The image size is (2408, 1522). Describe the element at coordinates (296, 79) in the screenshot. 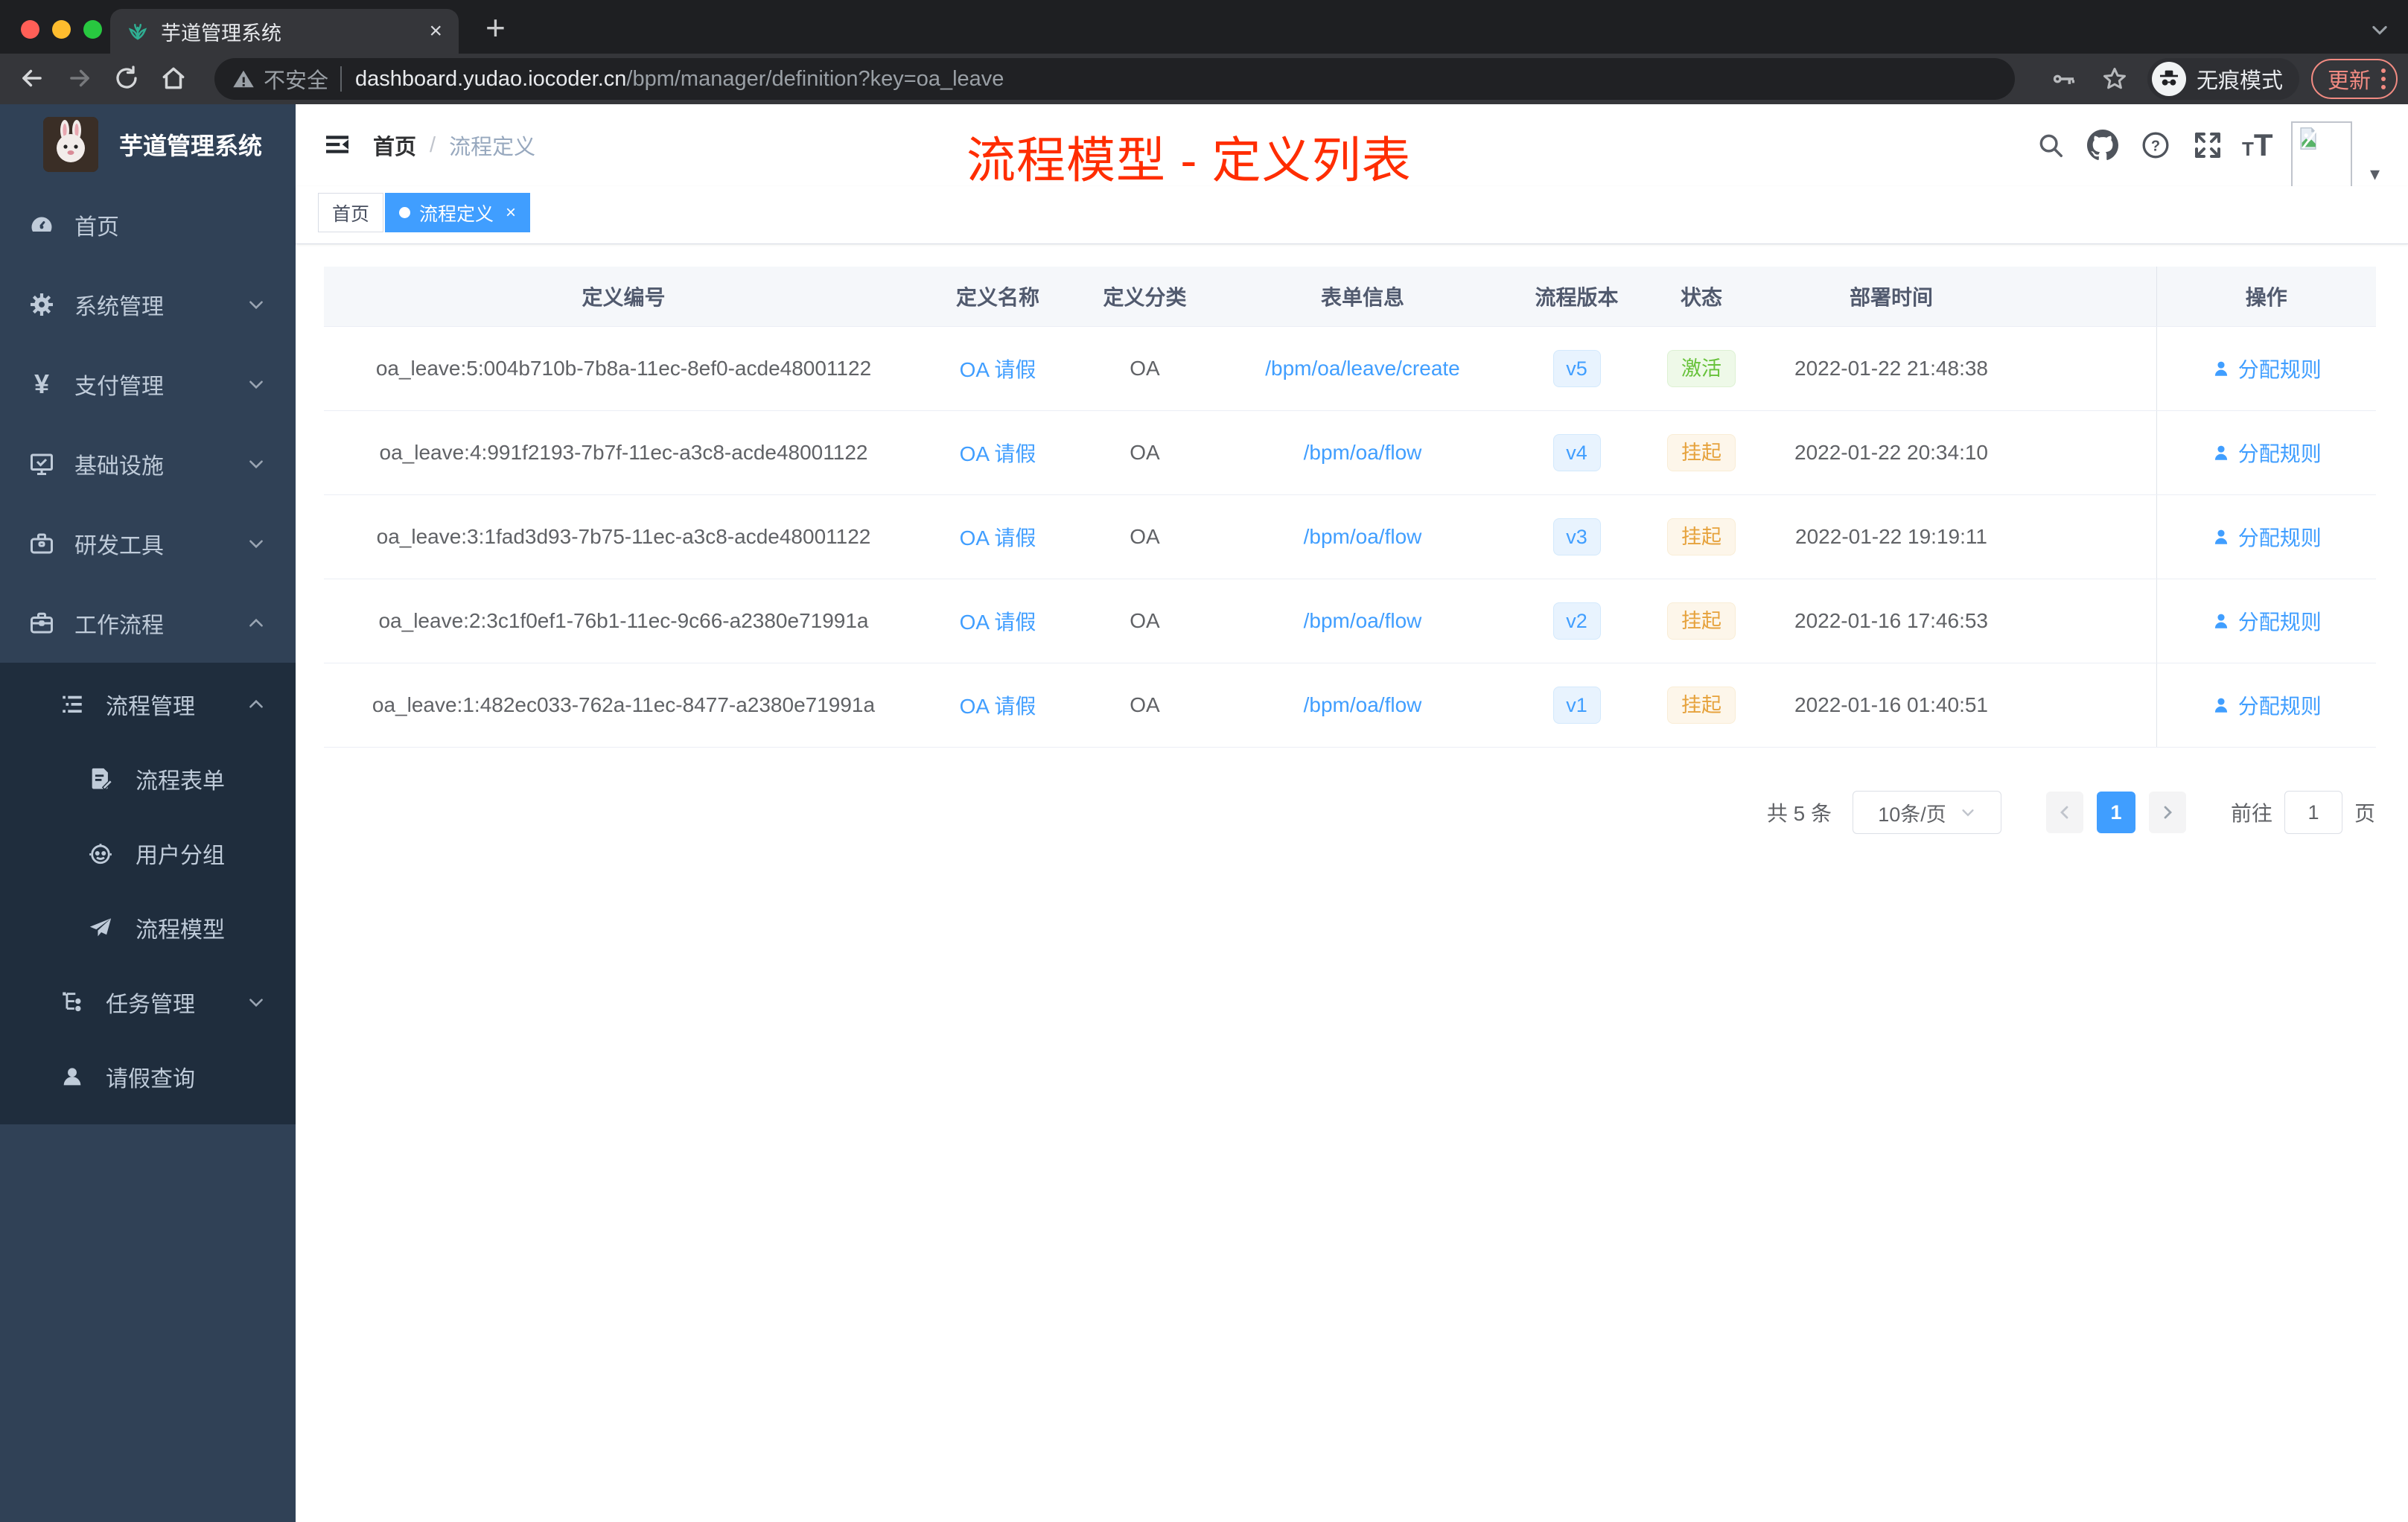

I see `security-label: 不安全` at that location.